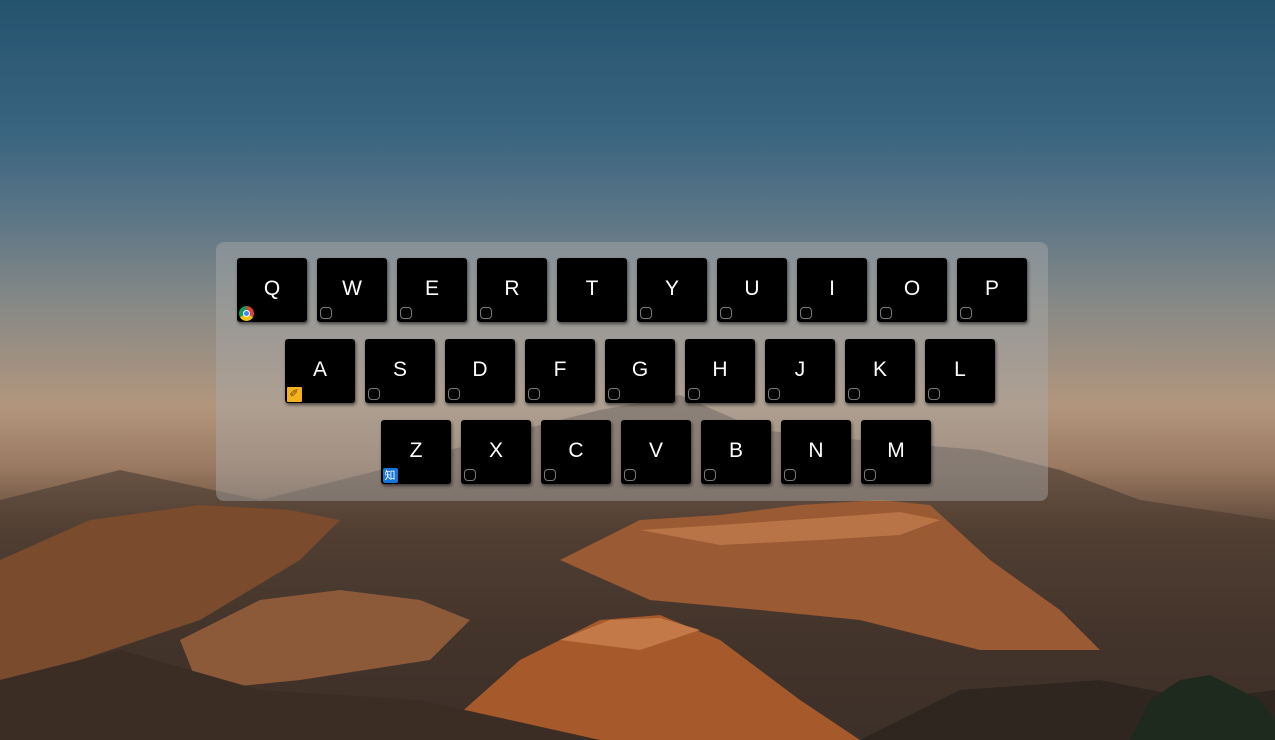 The image size is (1275, 740). I want to click on key-letter: O, so click(912, 288).